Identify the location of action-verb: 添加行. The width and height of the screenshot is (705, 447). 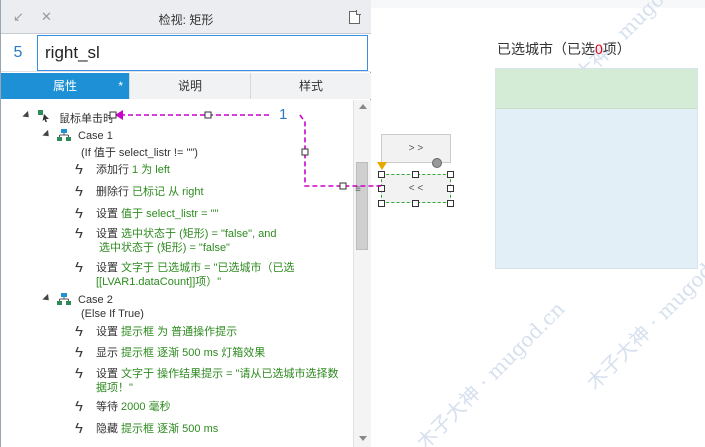
(112, 170).